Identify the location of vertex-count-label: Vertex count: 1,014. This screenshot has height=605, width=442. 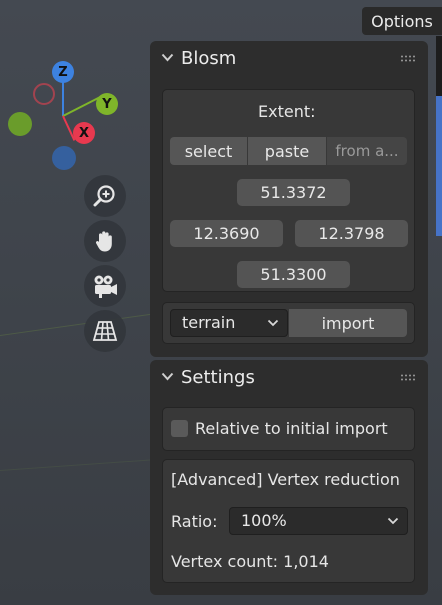
(250, 561).